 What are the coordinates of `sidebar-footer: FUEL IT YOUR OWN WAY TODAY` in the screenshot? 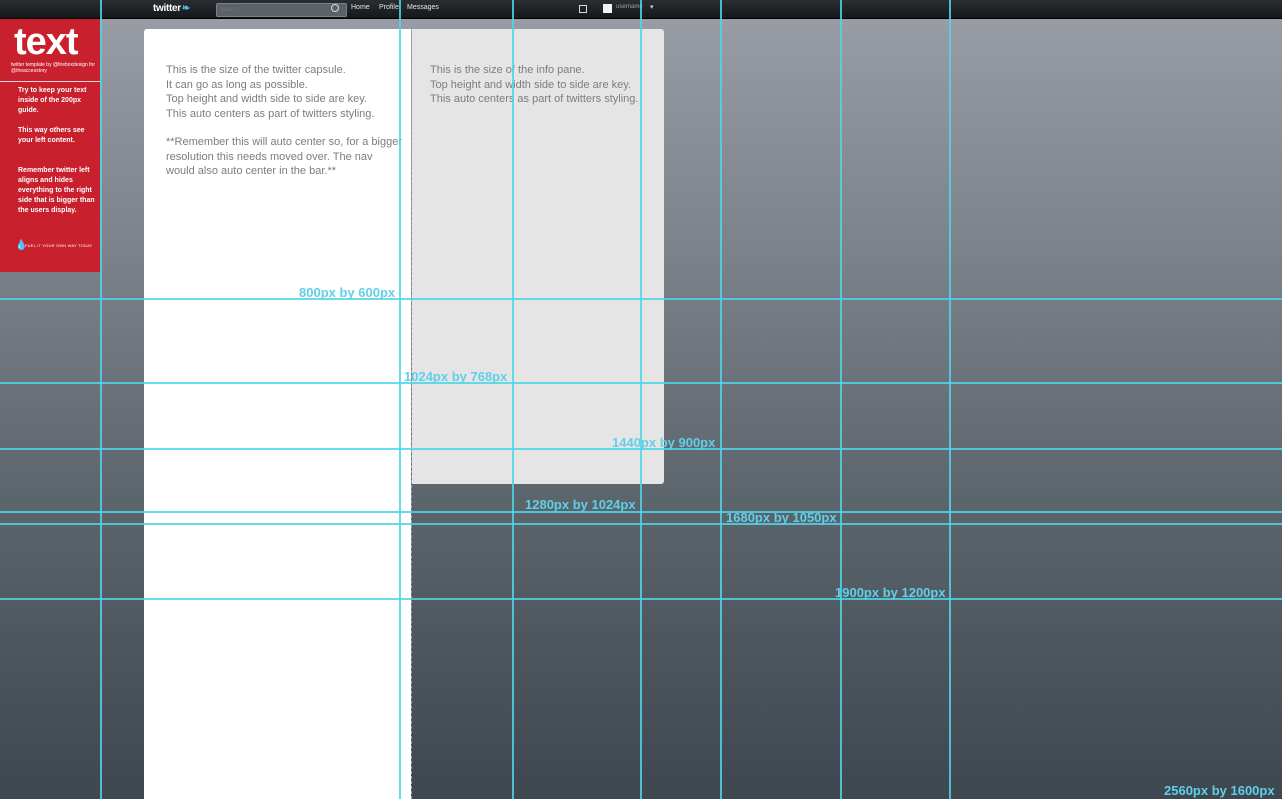 It's located at (59, 245).